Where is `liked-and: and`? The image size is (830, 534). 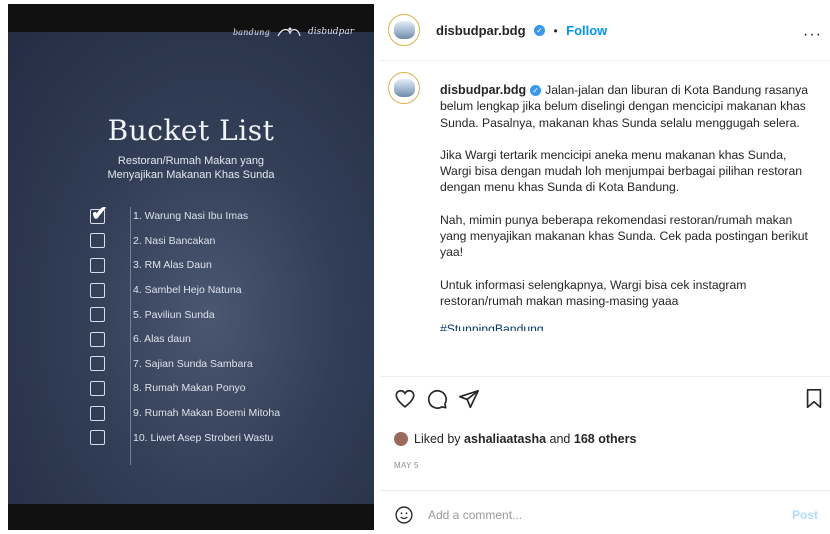
liked-and: and is located at coordinates (560, 439).